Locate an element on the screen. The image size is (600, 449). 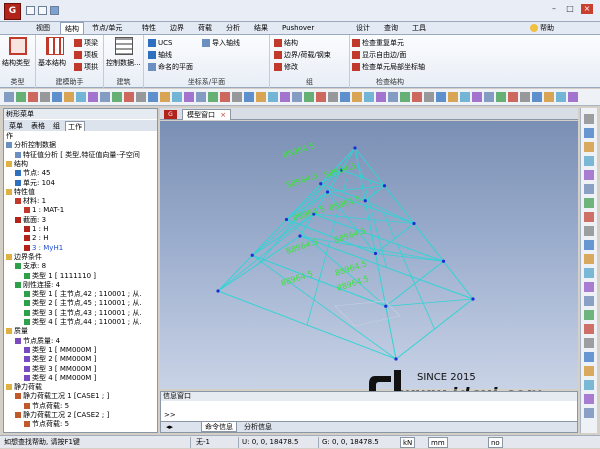
menu-tab-4: 边界 is located at coordinates (177, 28).